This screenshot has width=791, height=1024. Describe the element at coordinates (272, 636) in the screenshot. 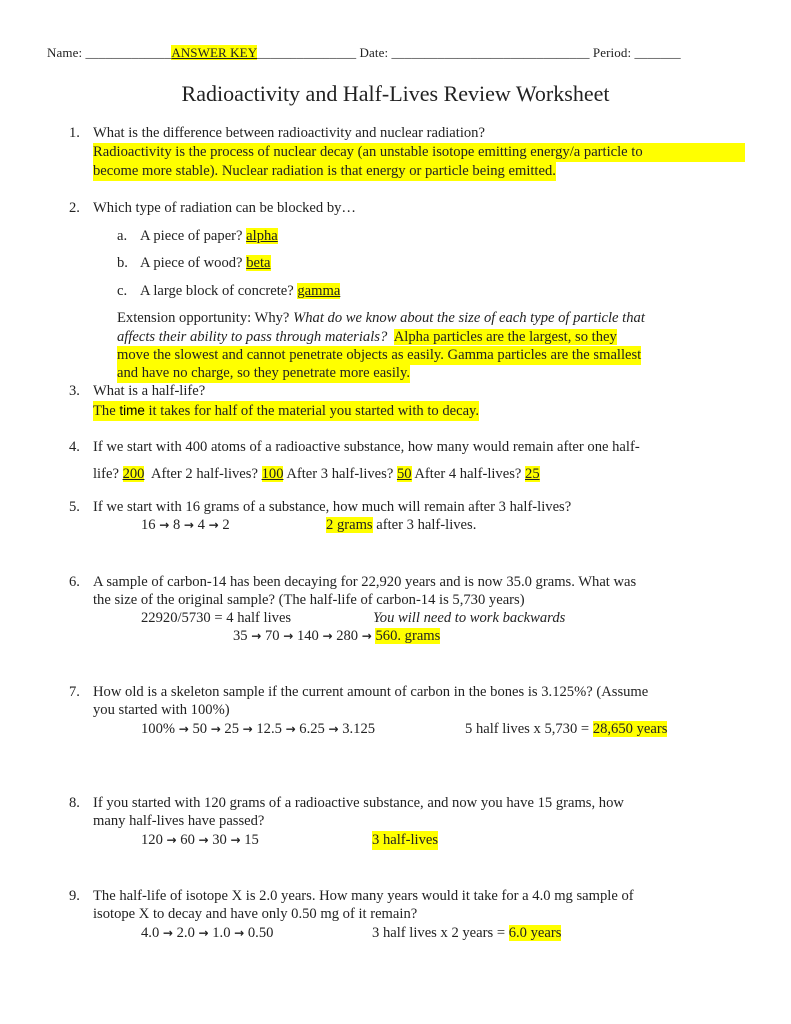

I see `work-step: 70` at that location.